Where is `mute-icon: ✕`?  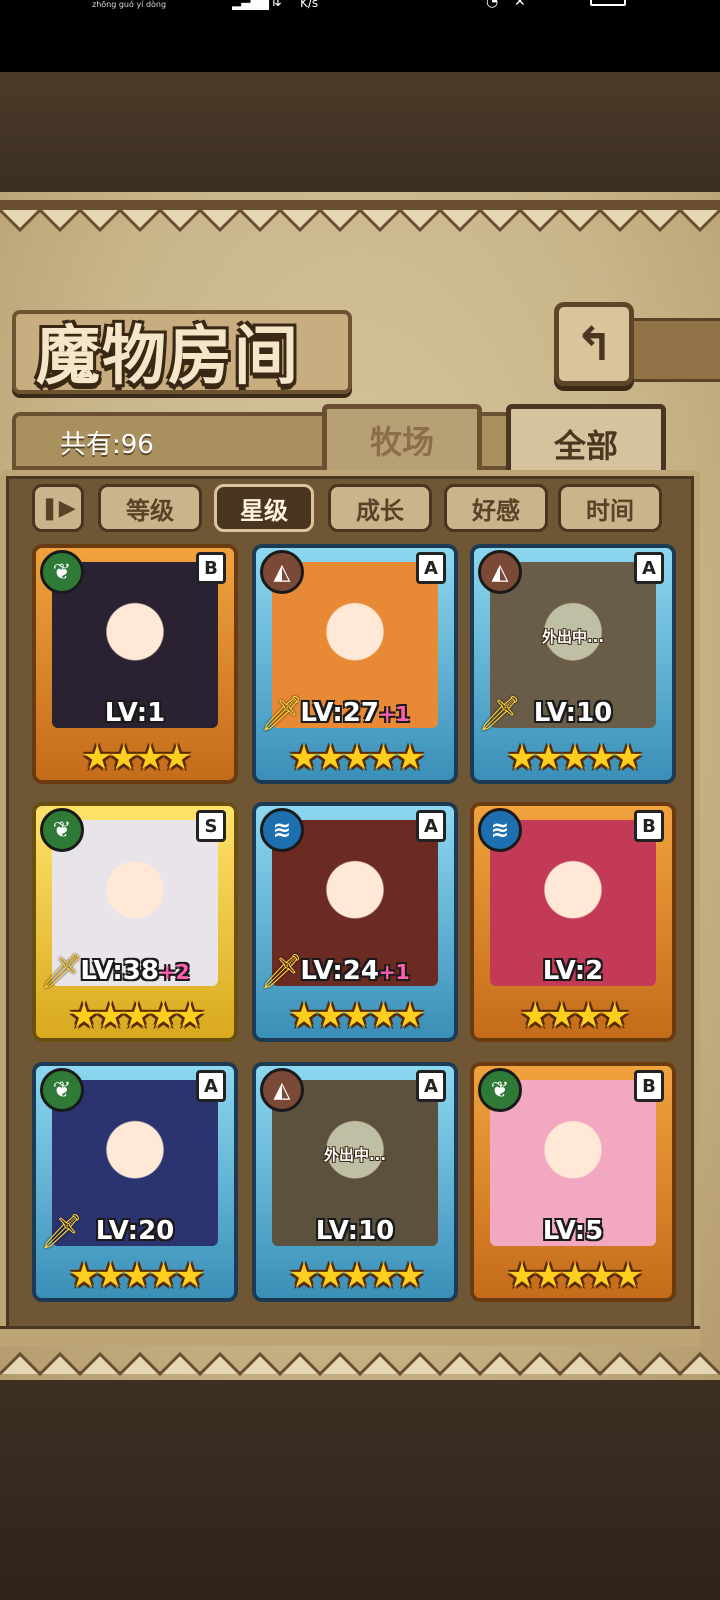 mute-icon: ✕ is located at coordinates (520, 5).